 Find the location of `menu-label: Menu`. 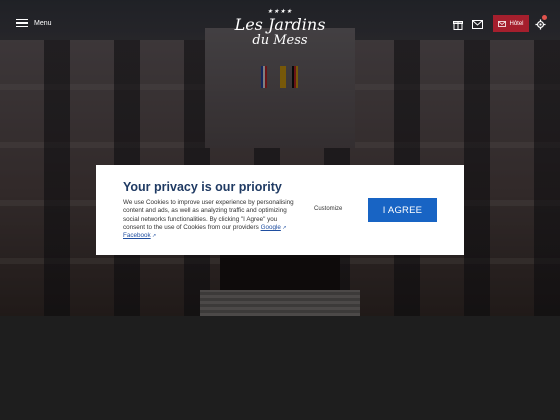

menu-label: Menu is located at coordinates (43, 23).